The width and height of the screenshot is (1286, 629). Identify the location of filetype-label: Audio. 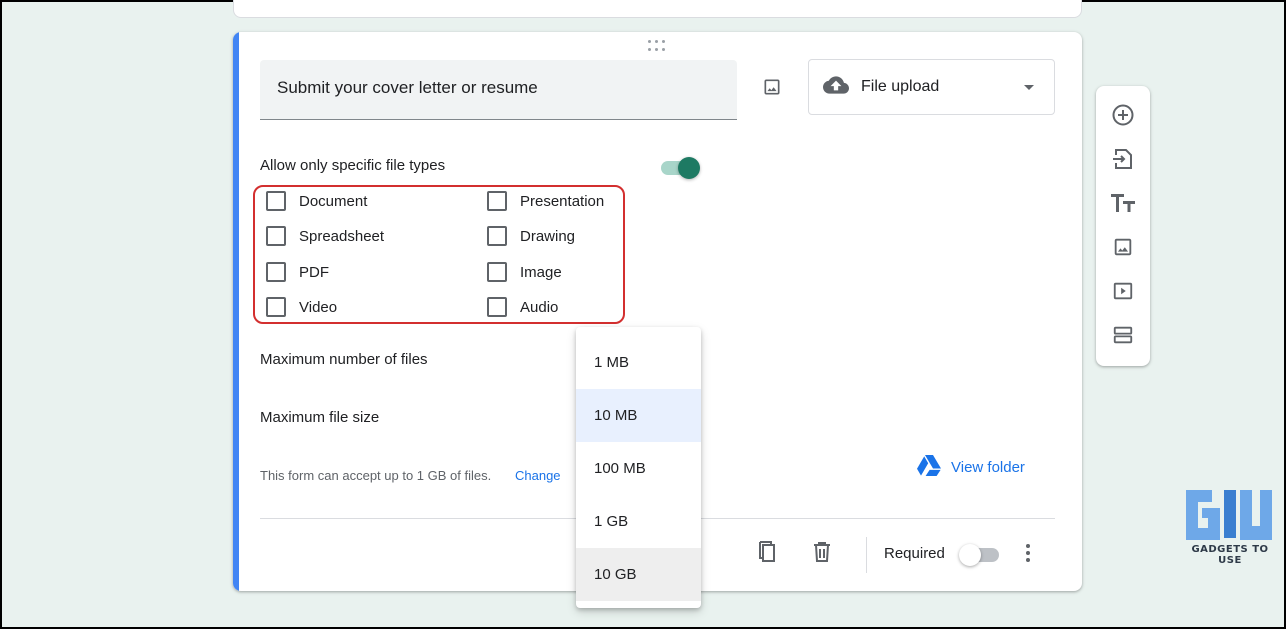
(539, 307).